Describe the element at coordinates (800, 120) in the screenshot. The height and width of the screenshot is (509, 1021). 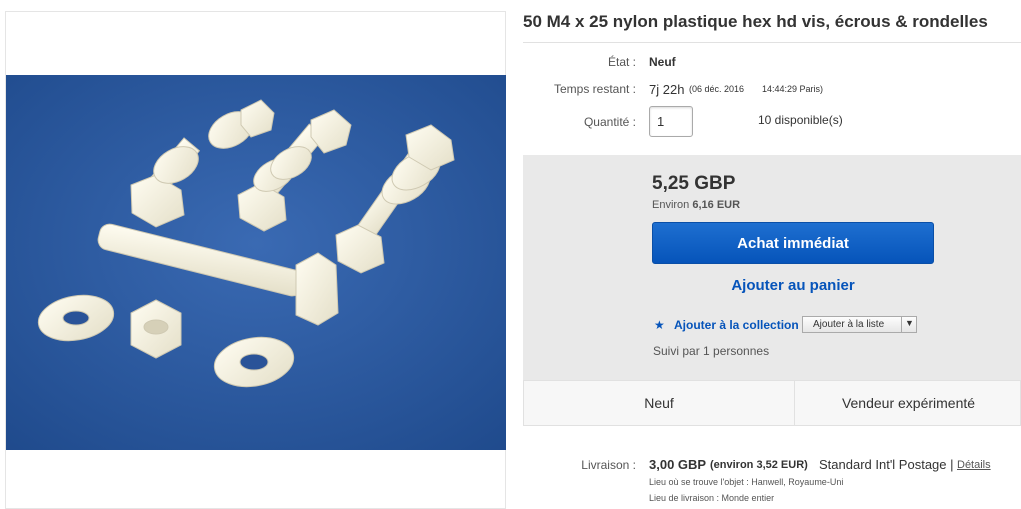
I see `available-count: 10 disponible(s)` at that location.